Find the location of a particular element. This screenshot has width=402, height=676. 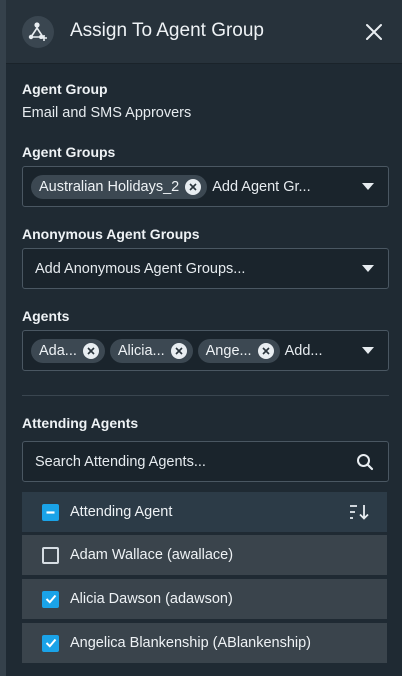

agent-name: Adam Wallace (awallace) is located at coordinates (152, 555).